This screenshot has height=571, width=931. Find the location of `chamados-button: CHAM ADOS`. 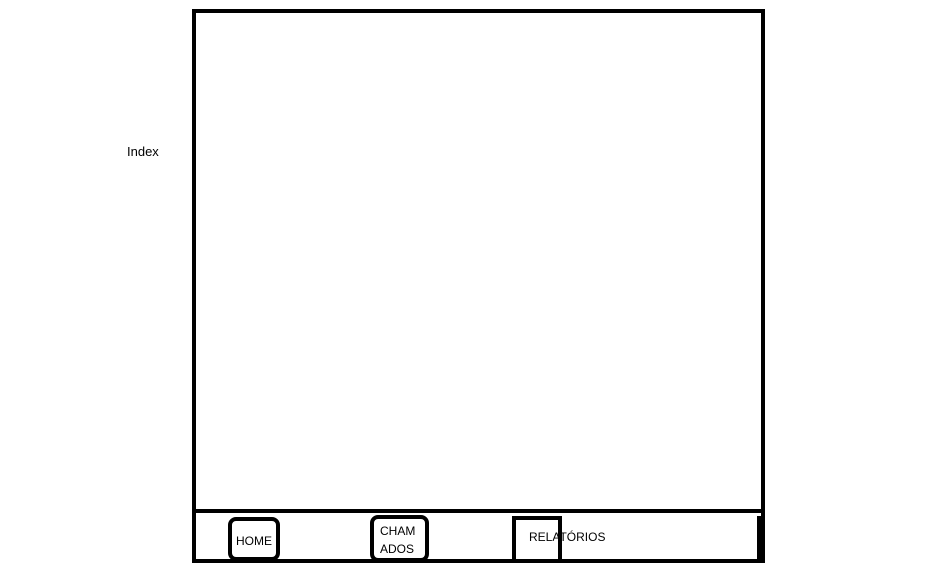

chamados-button: CHAM ADOS is located at coordinates (399, 538).